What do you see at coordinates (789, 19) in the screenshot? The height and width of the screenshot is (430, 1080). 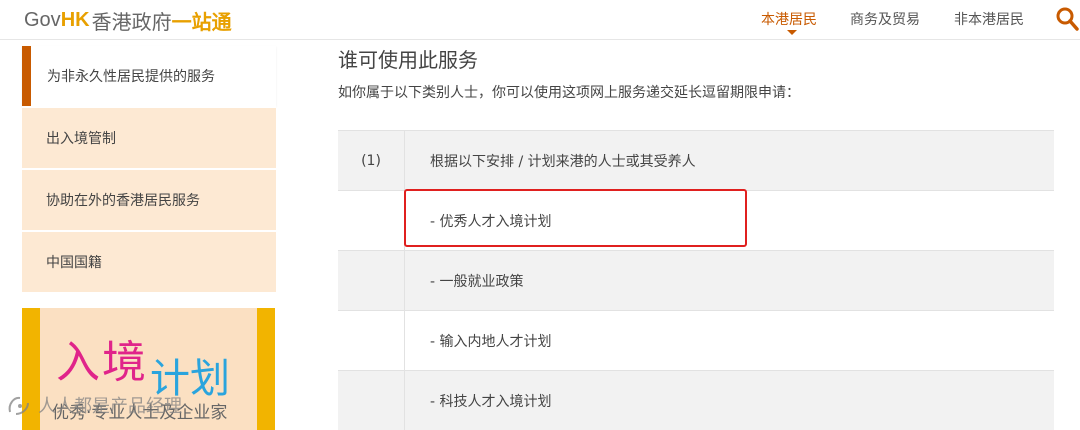 I see `nav-residents: 本港居民` at bounding box center [789, 19].